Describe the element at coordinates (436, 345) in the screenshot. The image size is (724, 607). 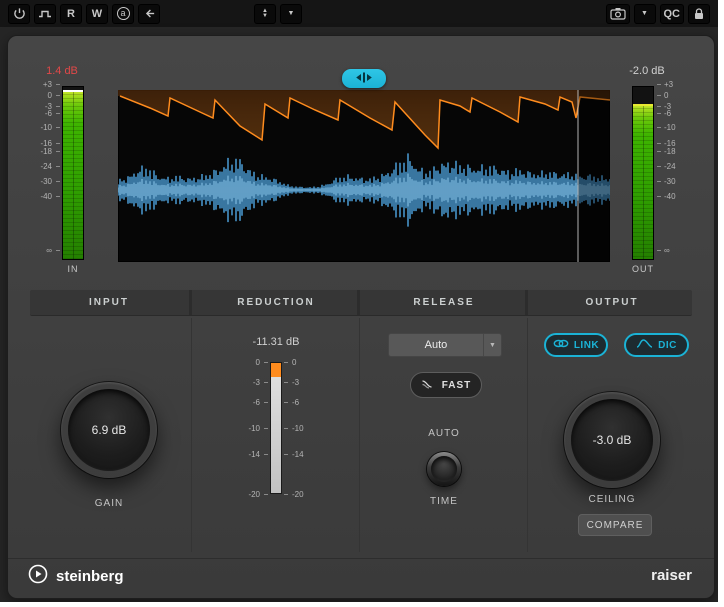
I see `release-mode-value: Auto` at that location.